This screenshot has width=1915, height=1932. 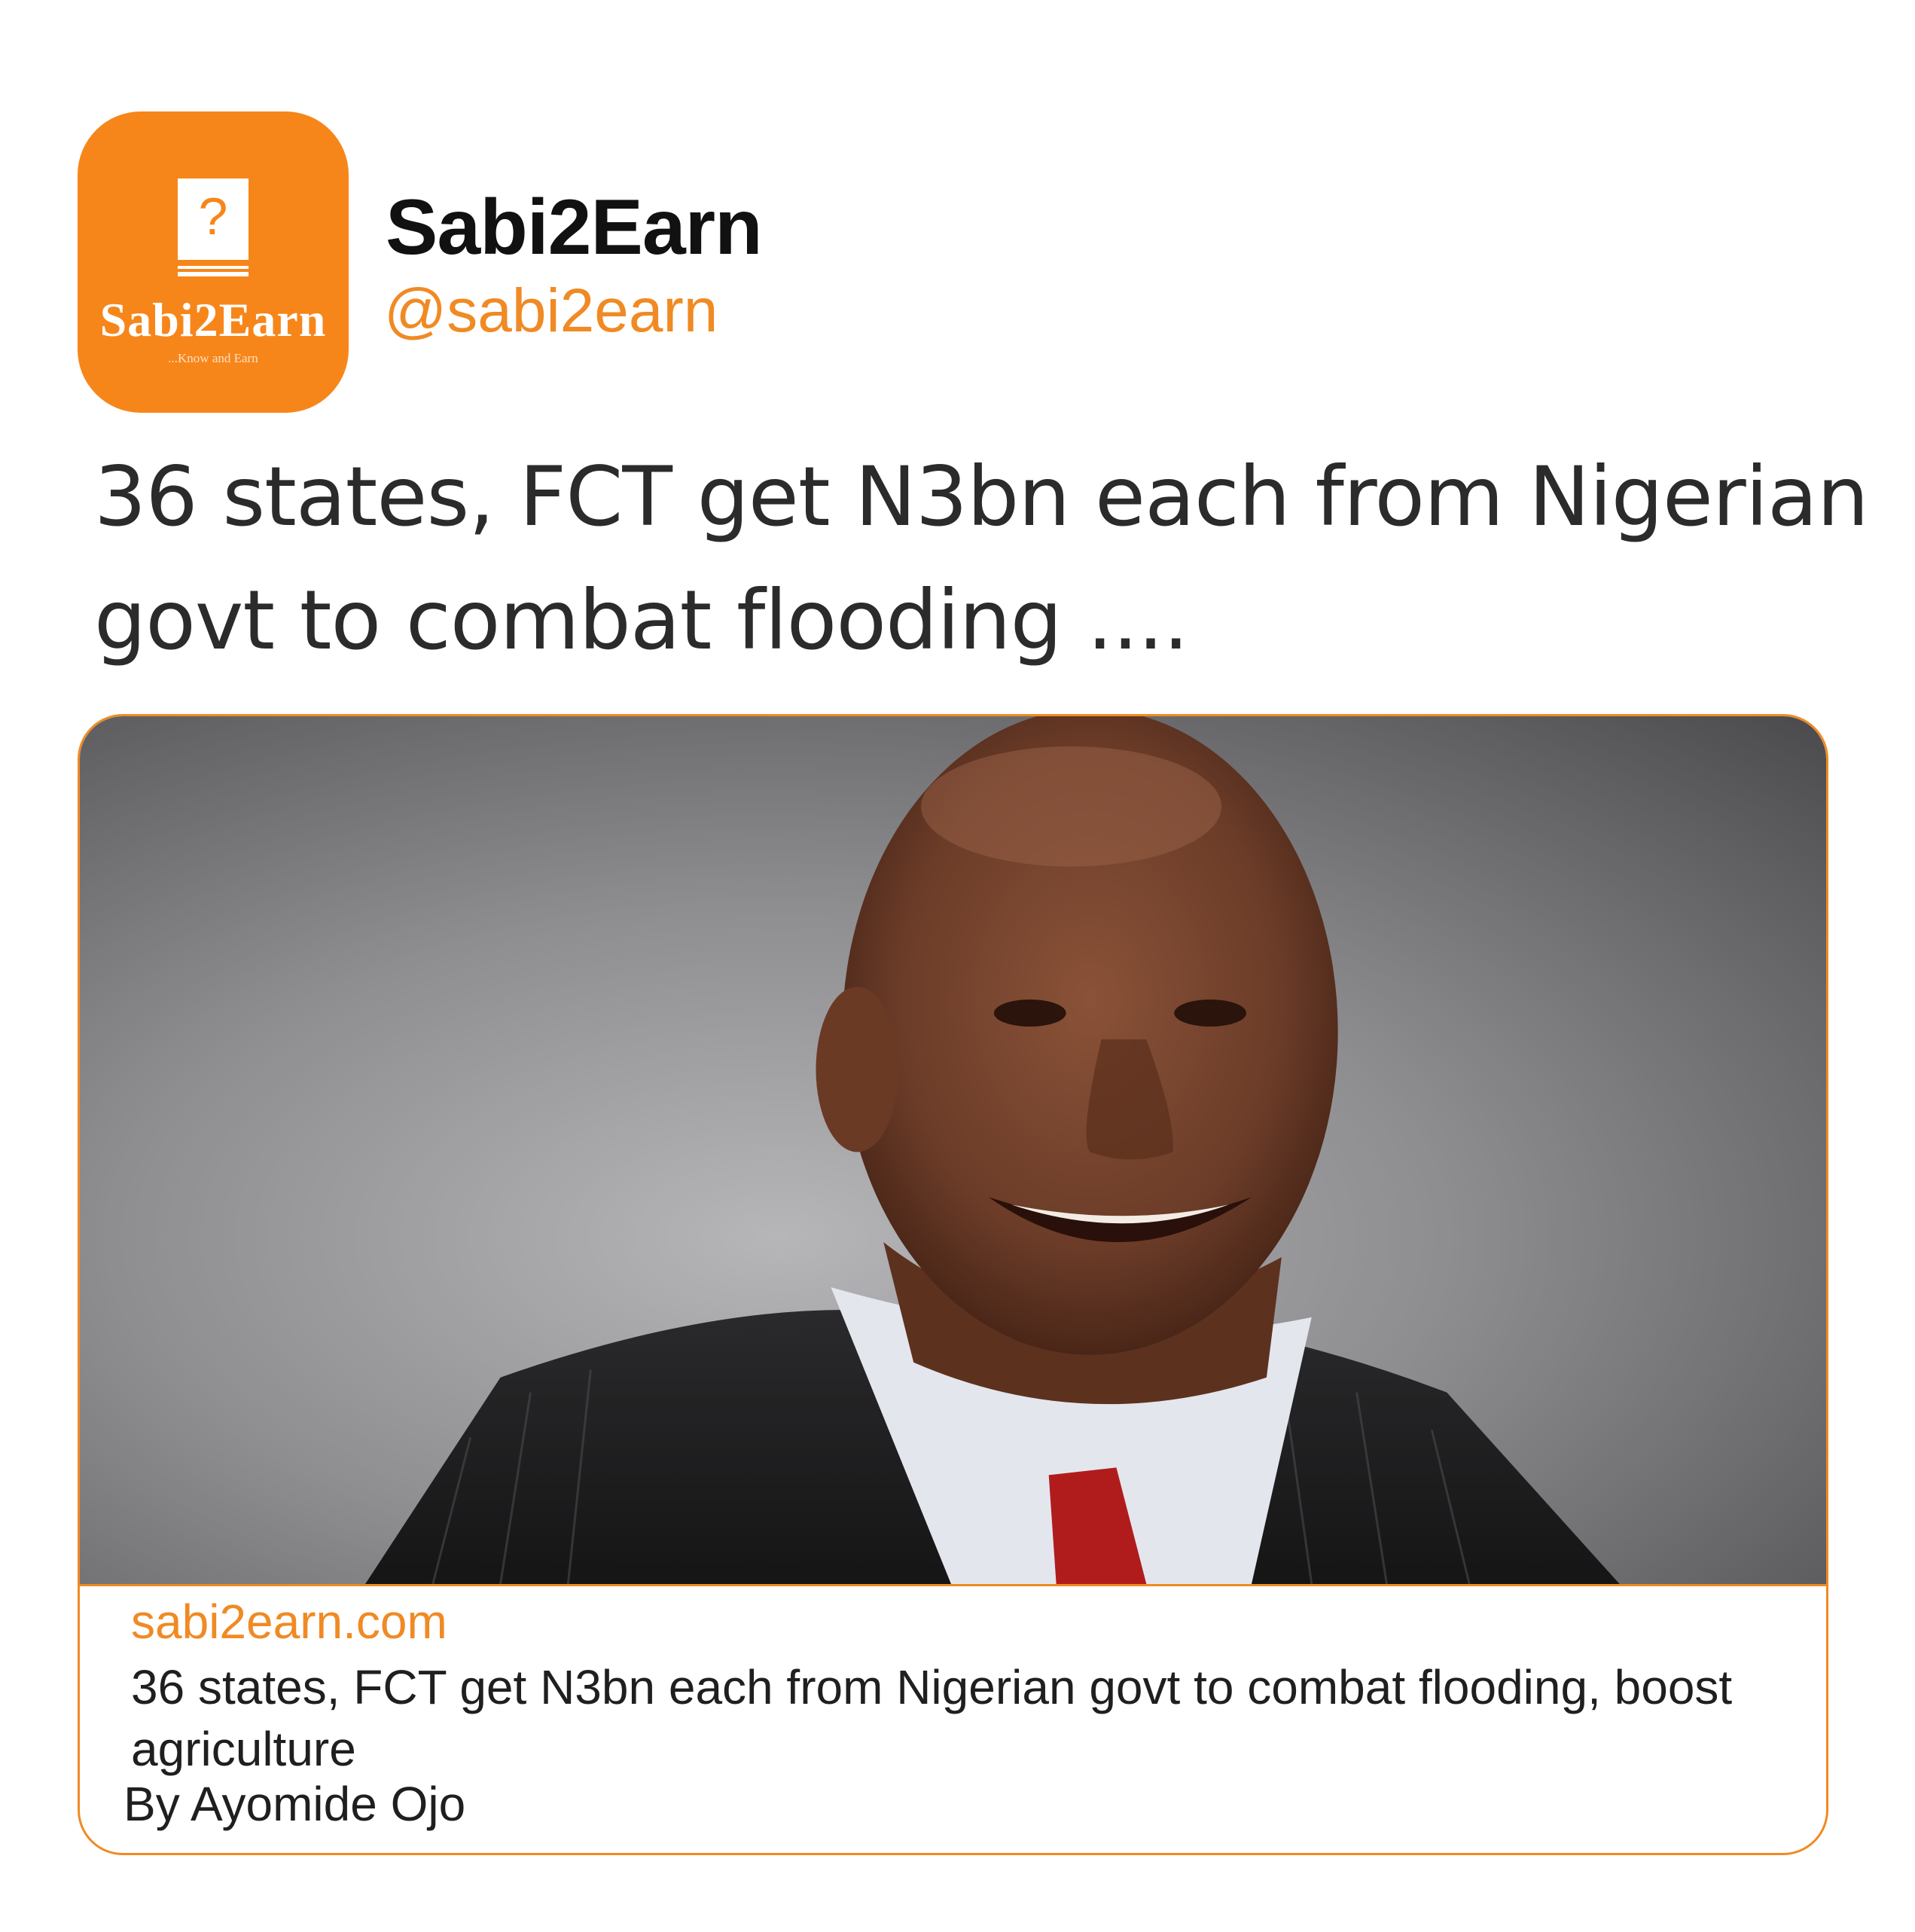 I want to click on avatar-logo-word: Sabi2Earn, so click(x=213, y=319).